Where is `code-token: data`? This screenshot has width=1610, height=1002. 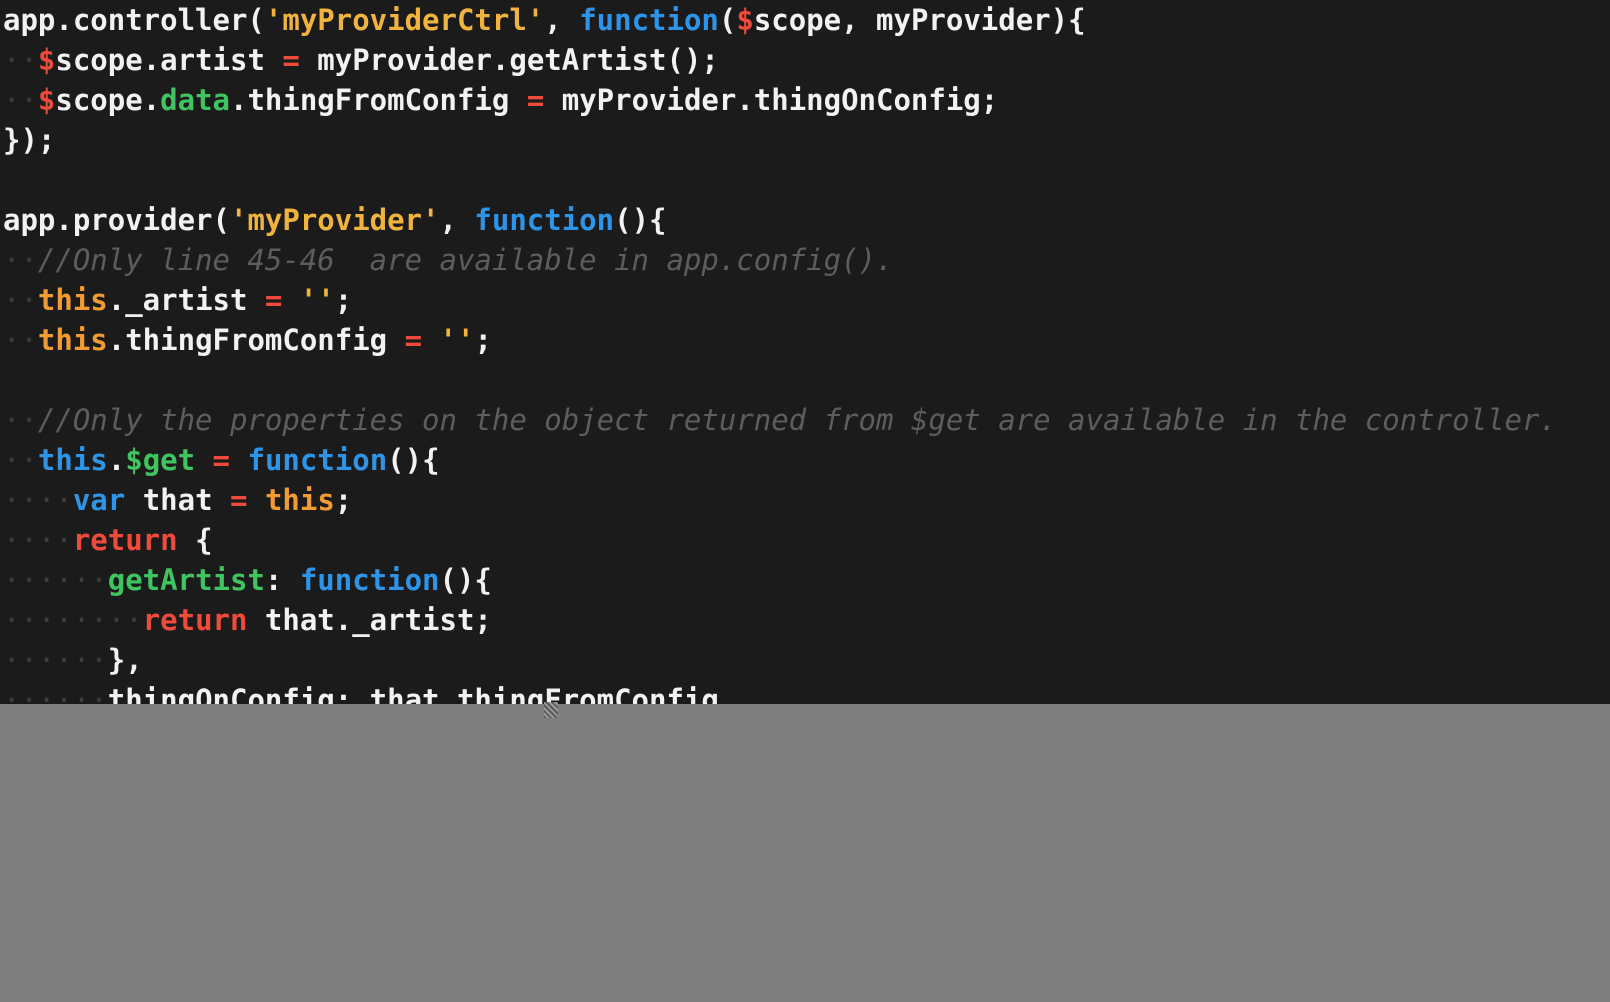 code-token: data is located at coordinates (195, 100).